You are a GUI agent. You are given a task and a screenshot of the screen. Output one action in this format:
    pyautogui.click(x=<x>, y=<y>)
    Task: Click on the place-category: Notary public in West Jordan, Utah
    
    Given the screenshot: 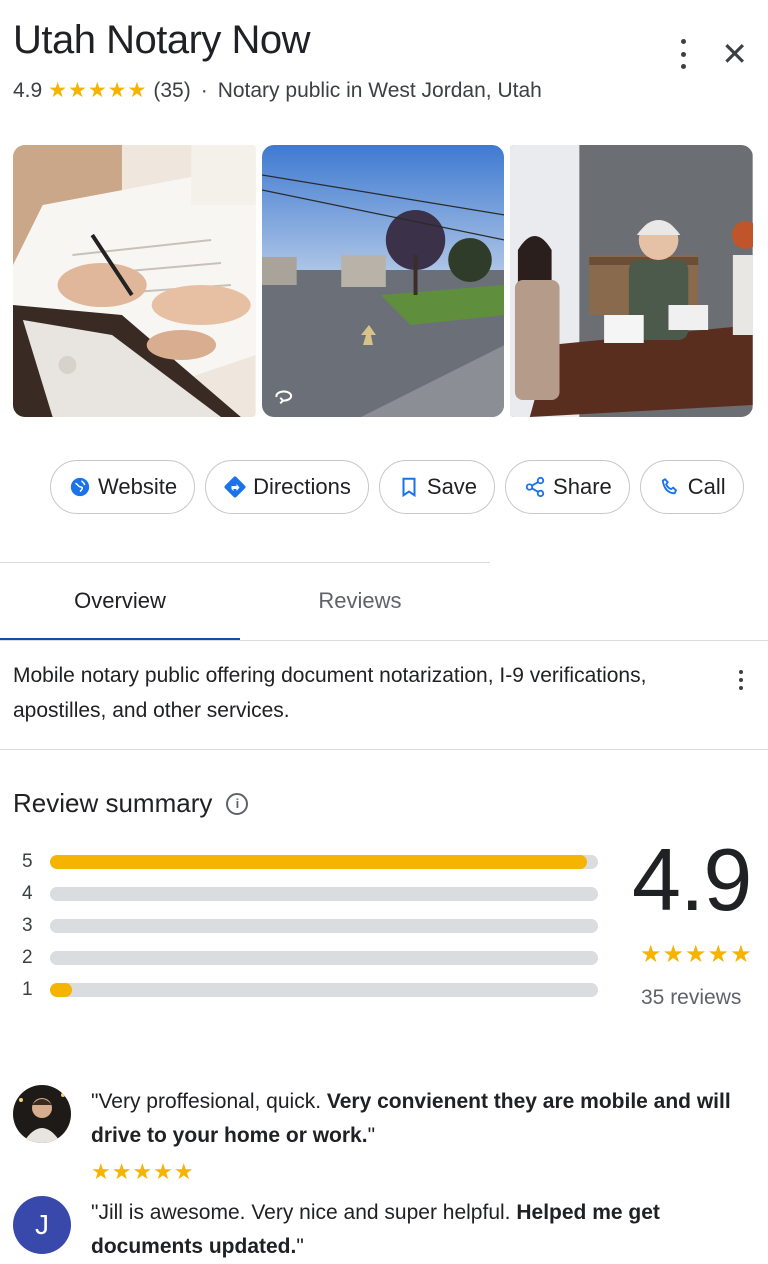 What is the action you would take?
    pyautogui.click(x=380, y=91)
    